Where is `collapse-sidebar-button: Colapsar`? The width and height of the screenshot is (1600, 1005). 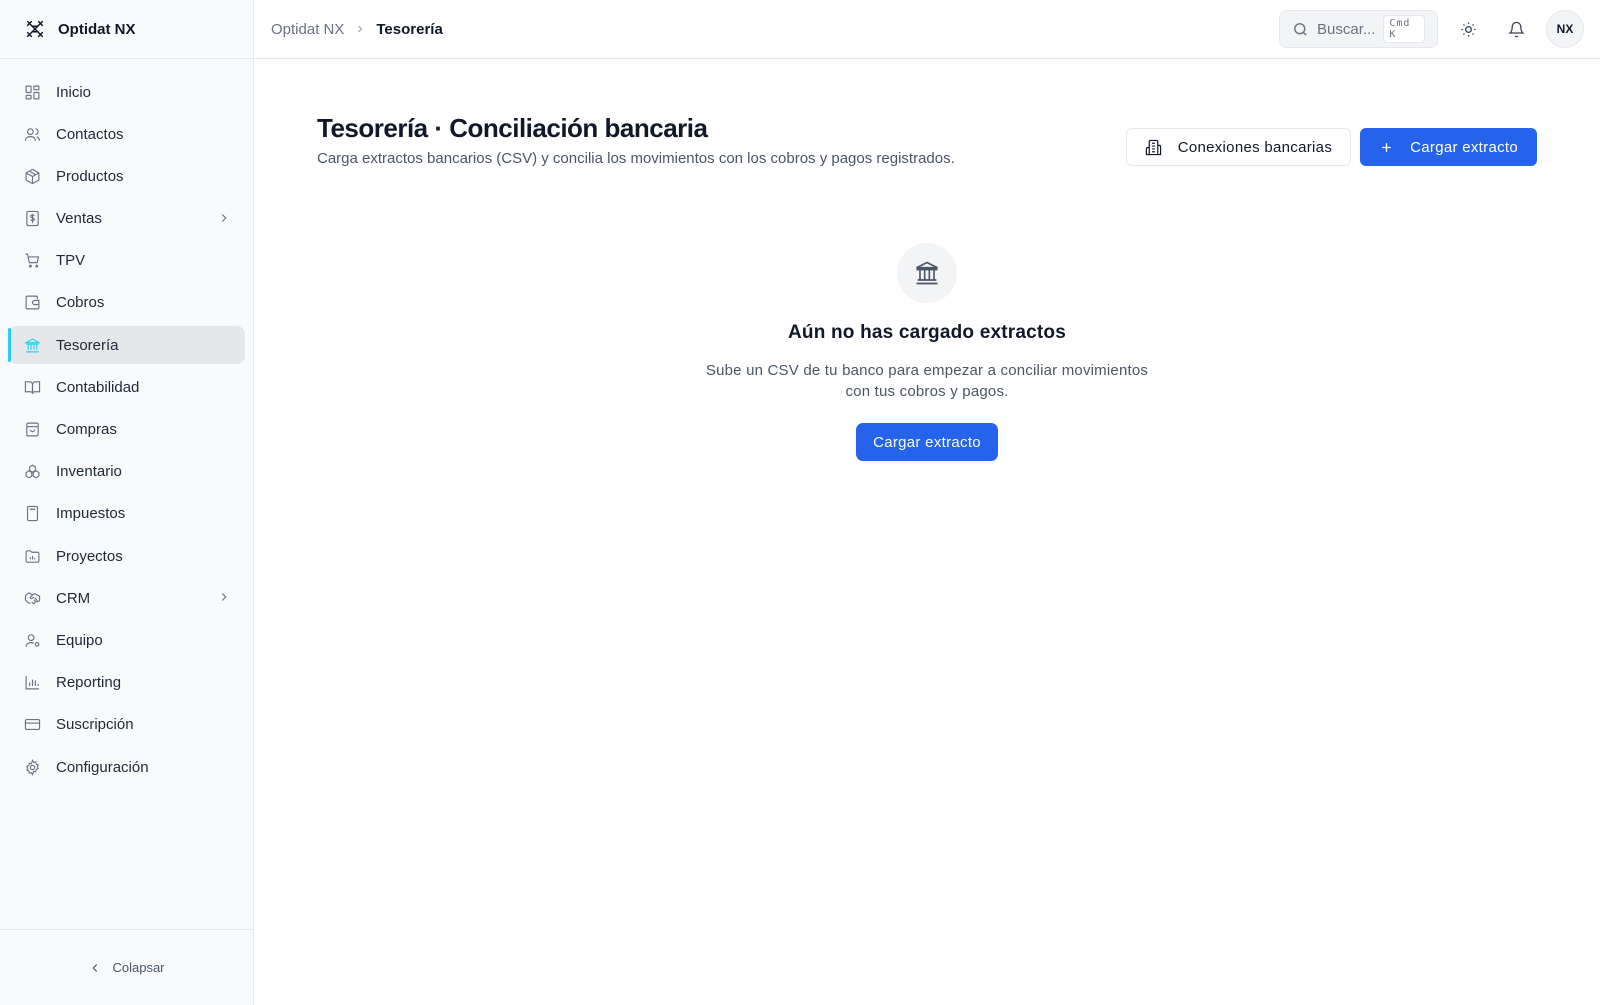
collapse-sidebar-button: Colapsar is located at coordinates (126, 967).